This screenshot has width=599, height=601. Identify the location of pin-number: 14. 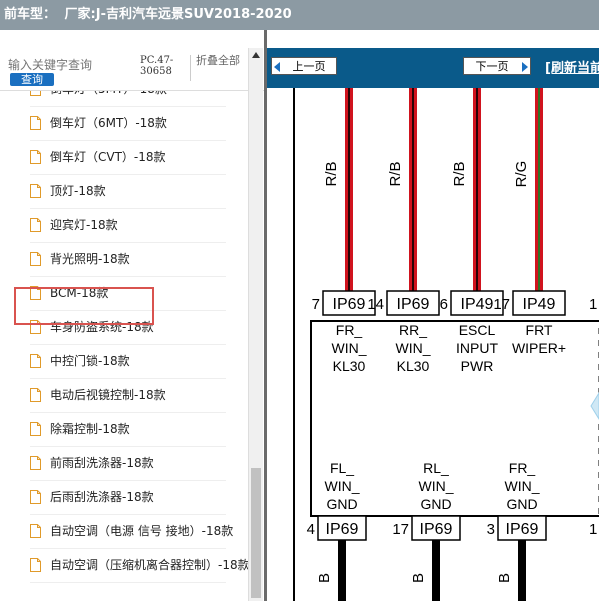
(375, 304).